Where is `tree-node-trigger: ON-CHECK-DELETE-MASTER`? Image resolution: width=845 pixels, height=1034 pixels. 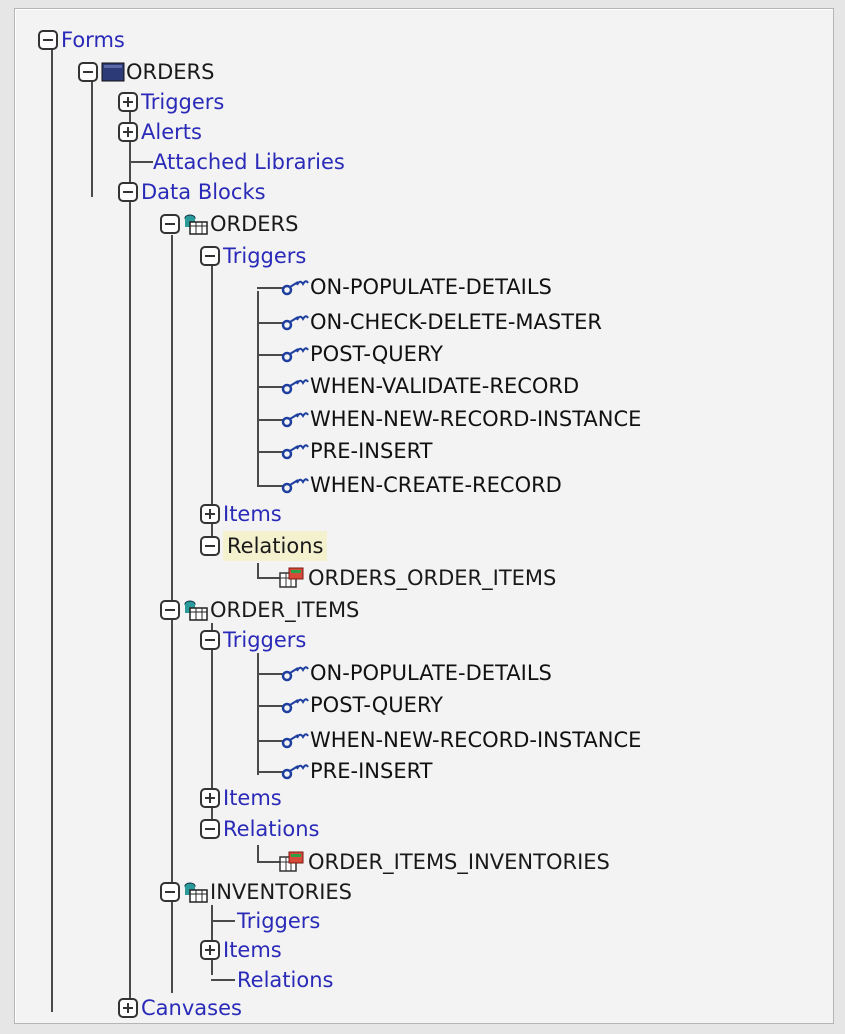 tree-node-trigger: ON-CHECK-DELETE-MASTER is located at coordinates (441, 322).